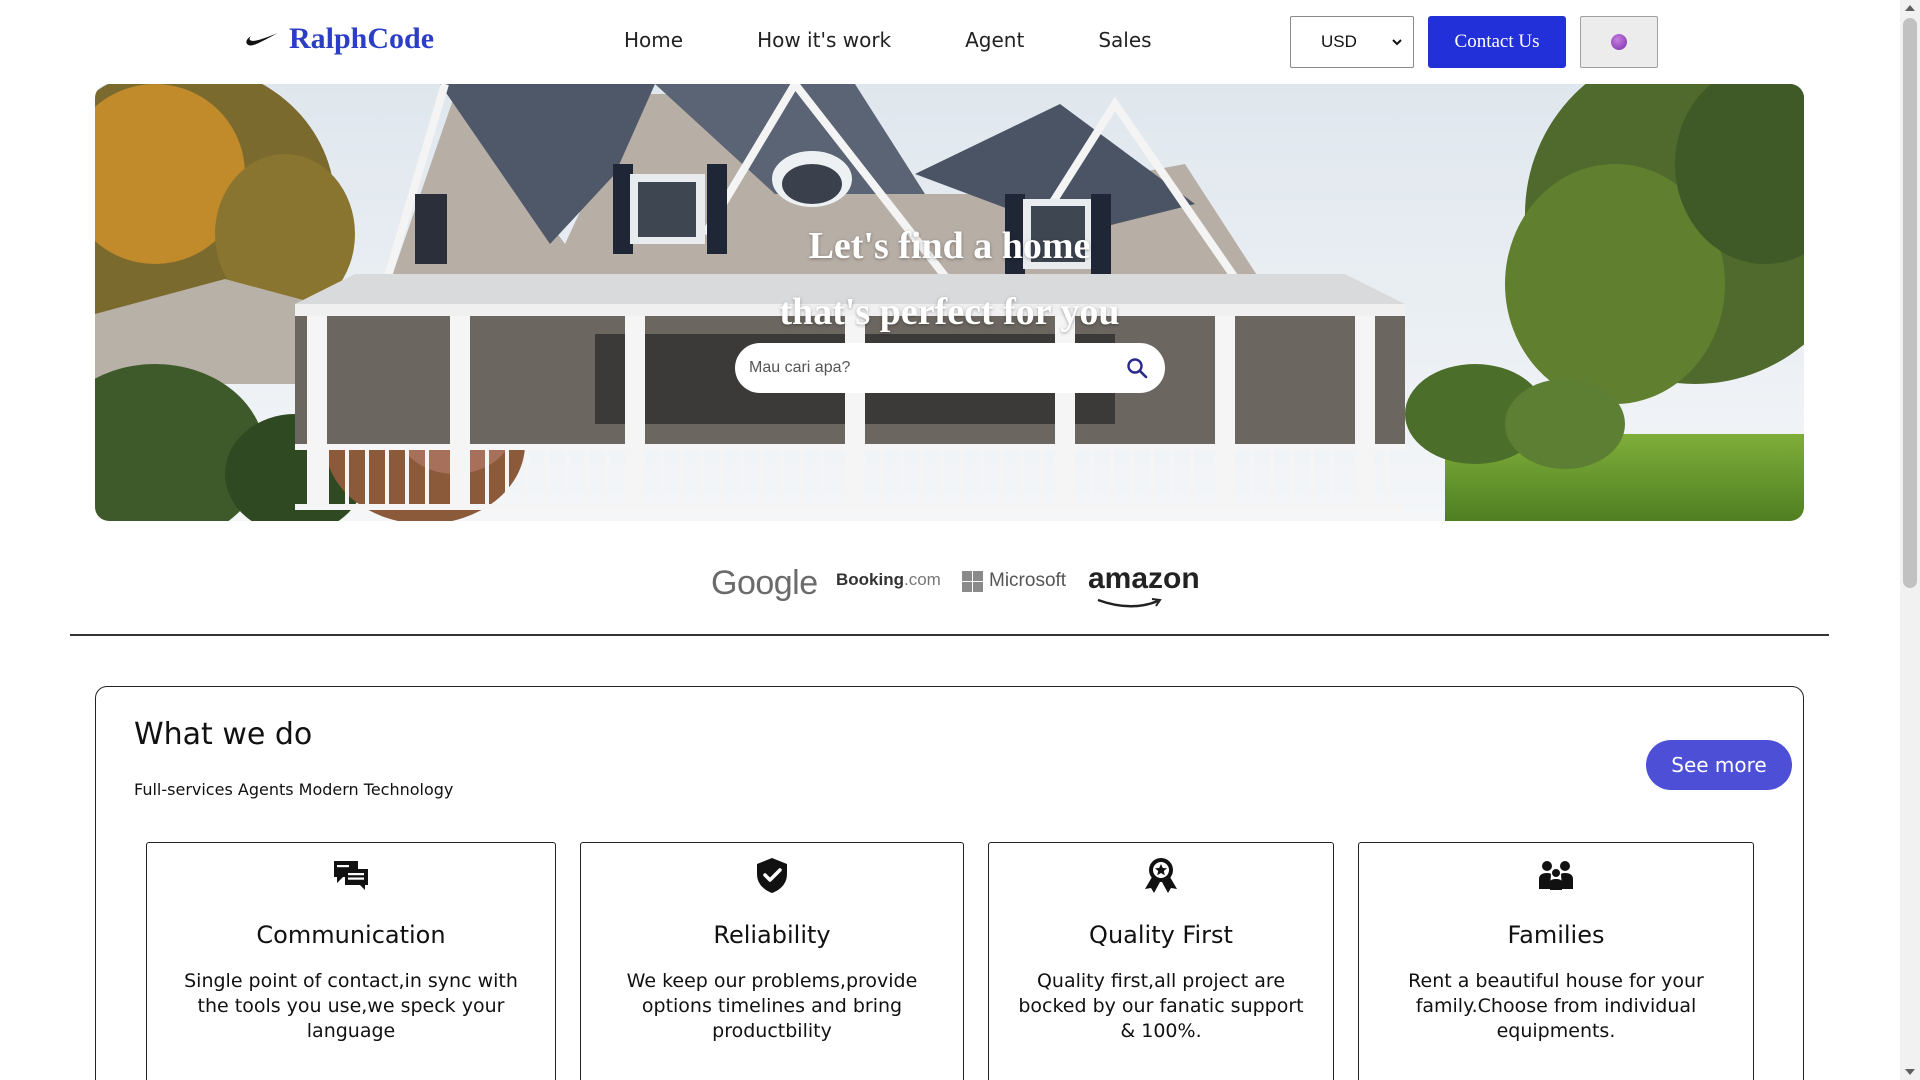 The image size is (1920, 1080). Describe the element at coordinates (949, 246) in the screenshot. I see `hero-title-line-1: Let's find a home` at that location.